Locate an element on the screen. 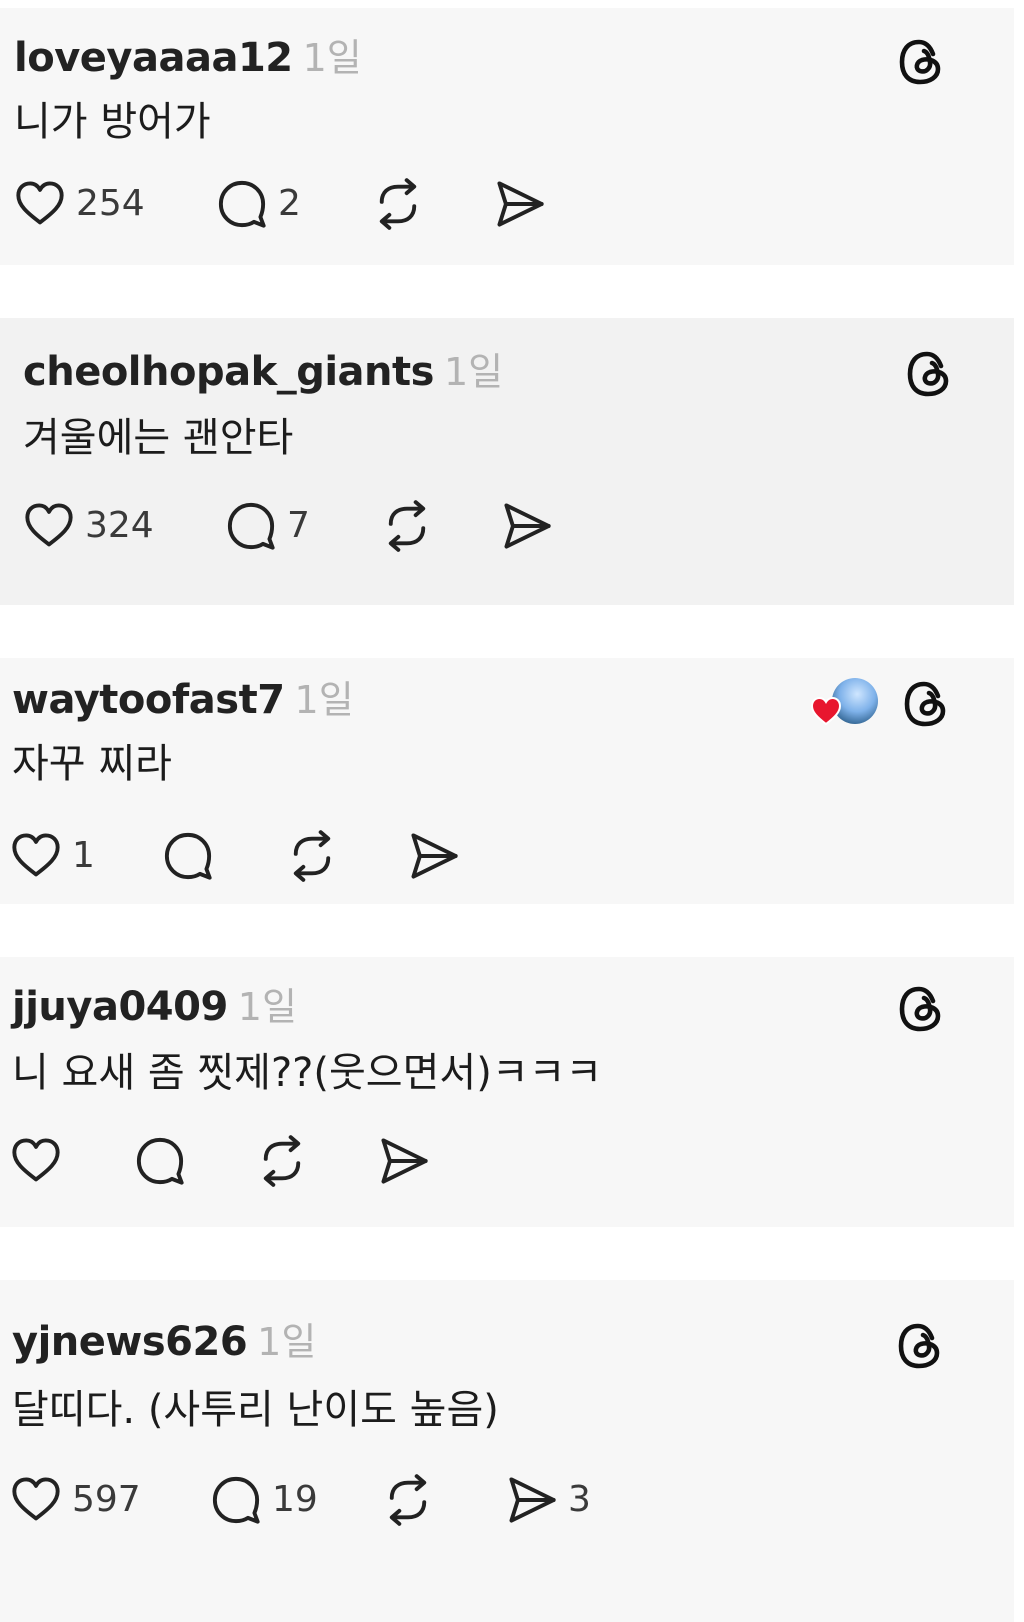  like-count: 597 is located at coordinates (106, 1499).